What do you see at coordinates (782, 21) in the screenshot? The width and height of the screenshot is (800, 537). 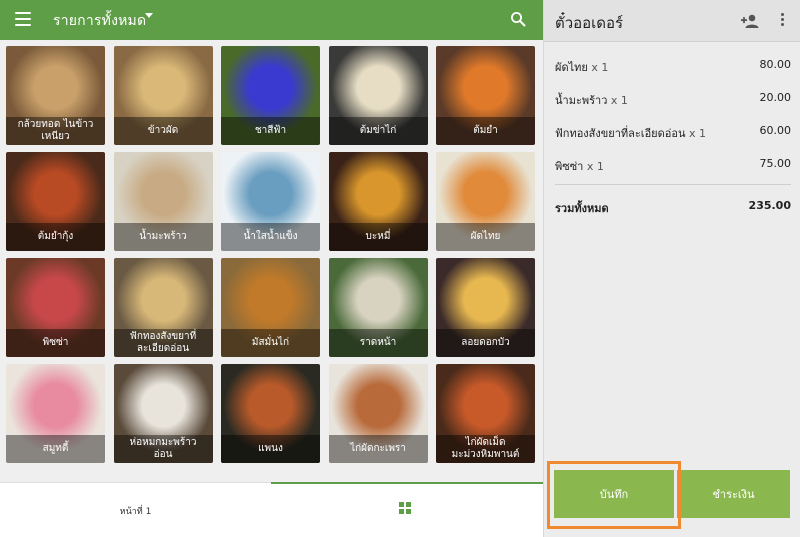 I see `more-vert-icon` at bounding box center [782, 21].